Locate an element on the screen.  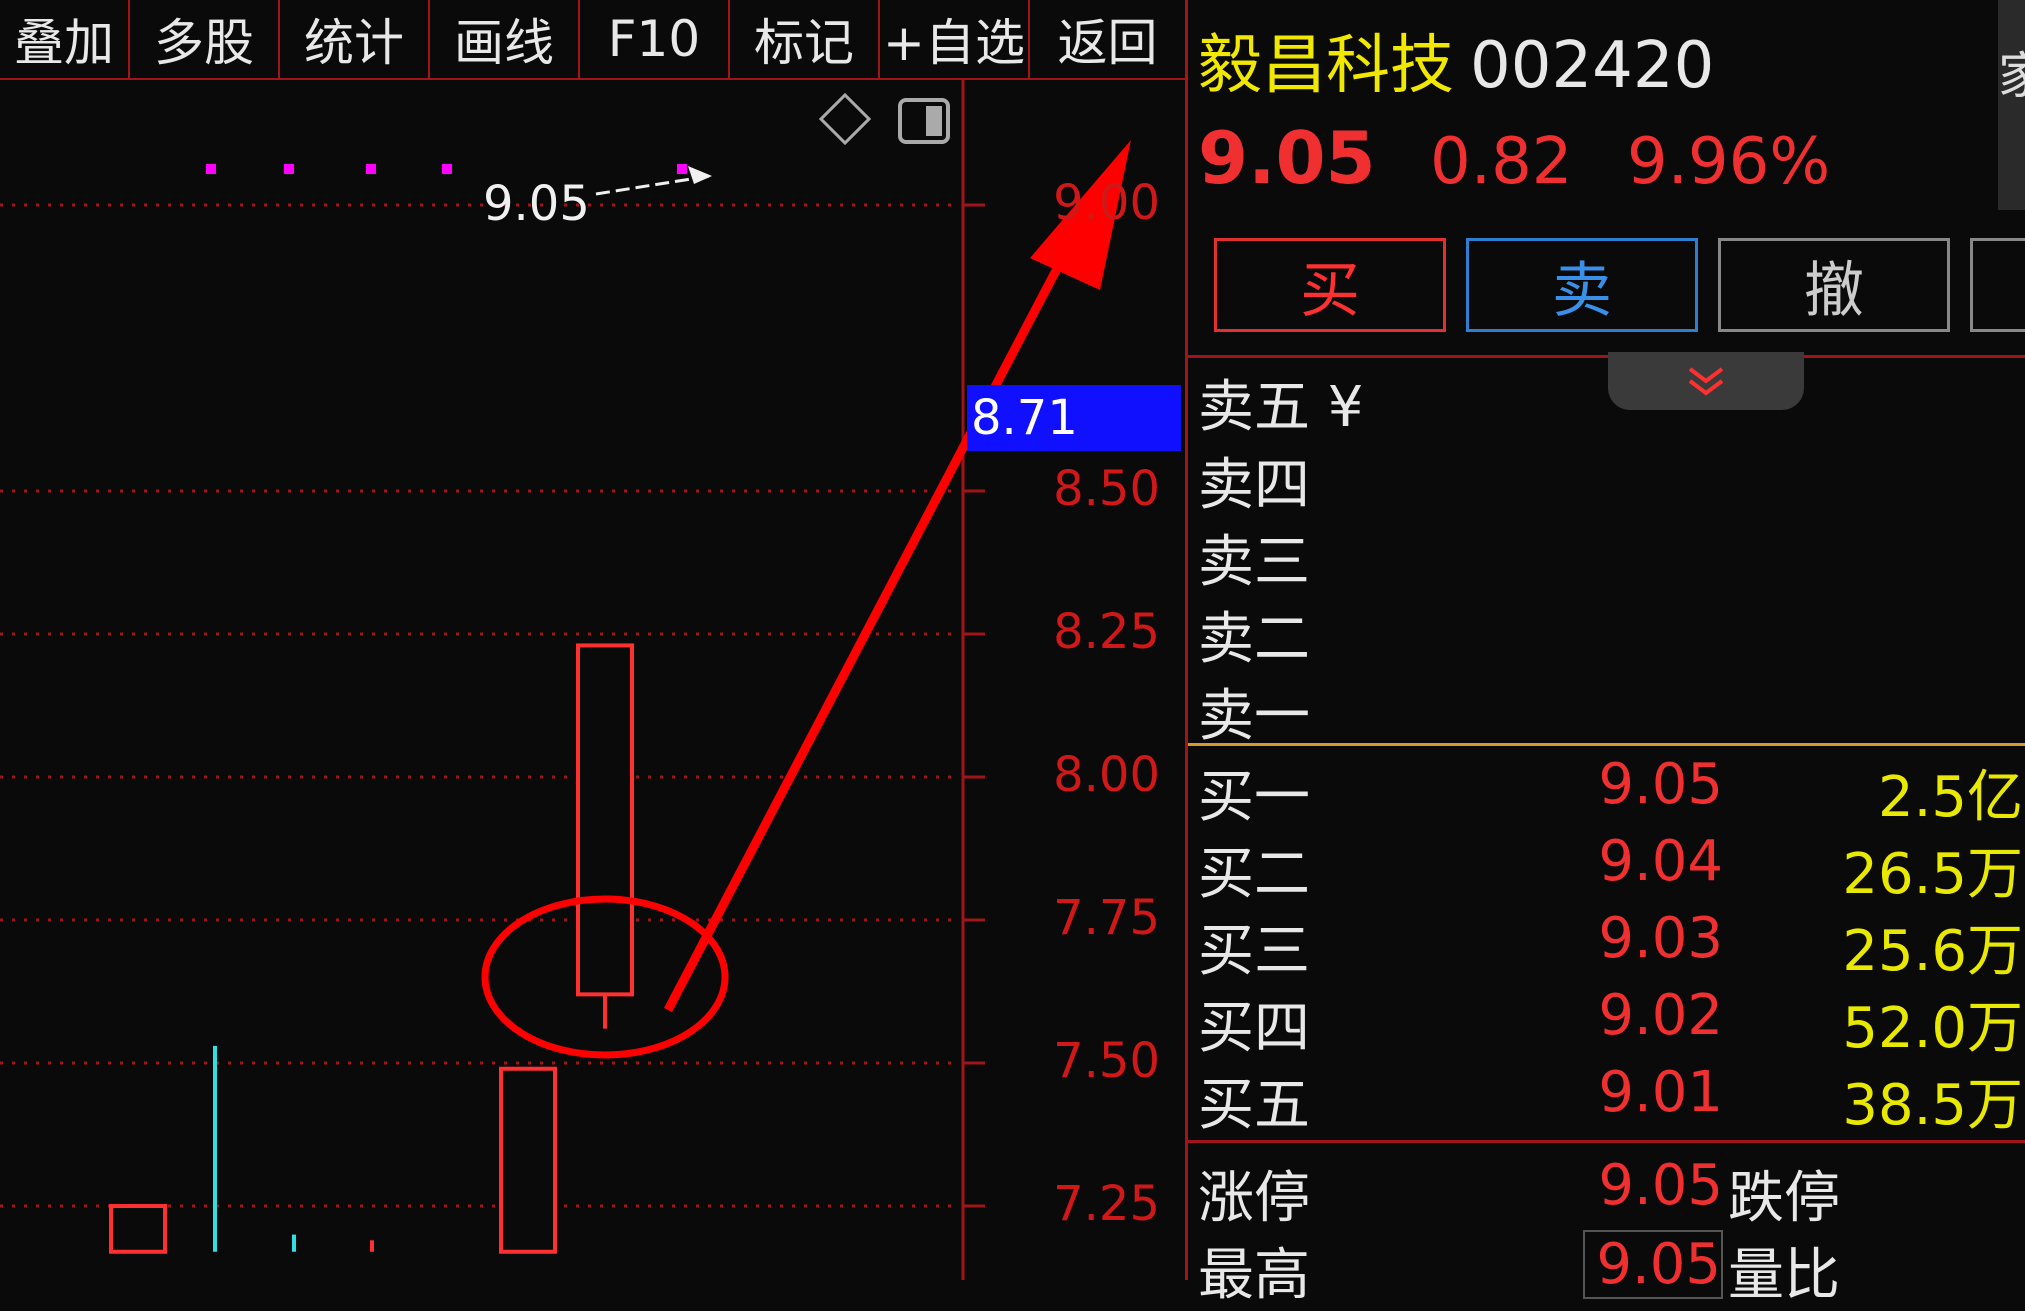
bid-volume: 2.5亿 is located at coordinates (1950, 797).